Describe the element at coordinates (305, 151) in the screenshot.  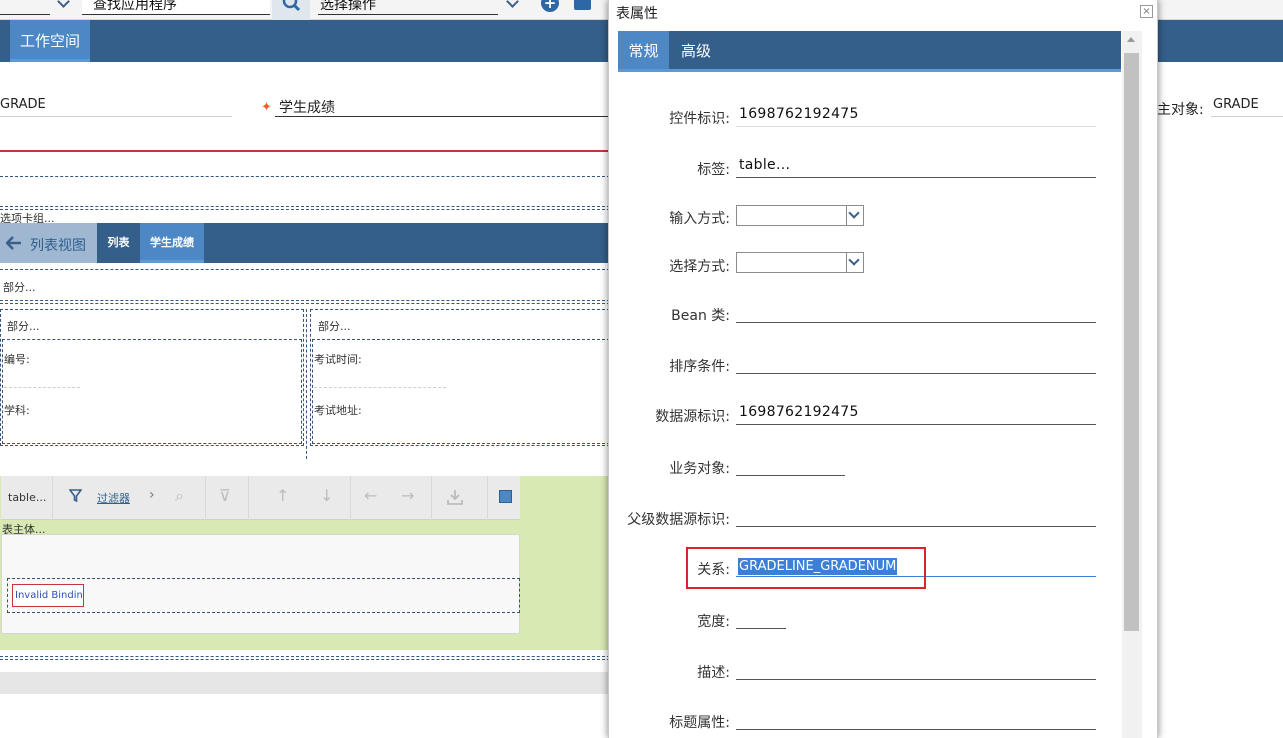
I see `red-divider` at that location.